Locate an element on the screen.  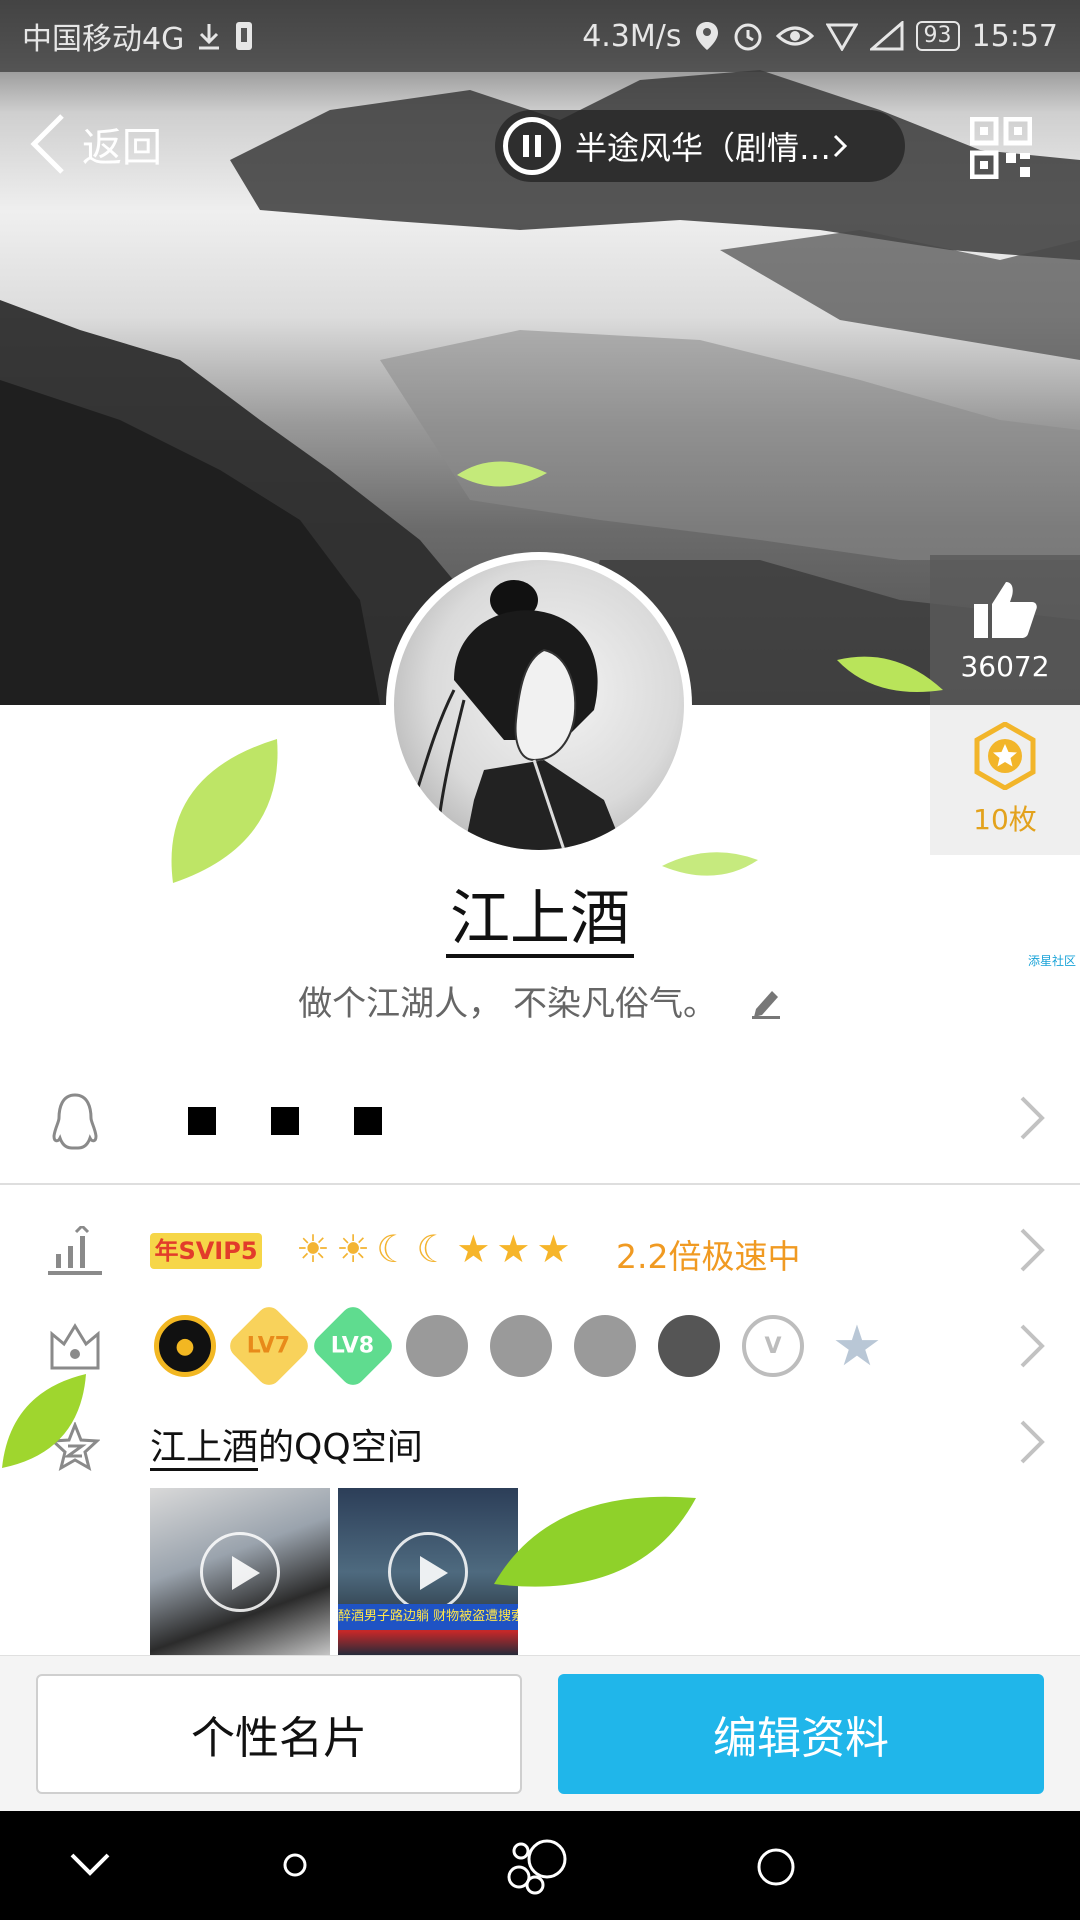
personal-card-label: 个性名片 is located at coordinates (279, 1738).